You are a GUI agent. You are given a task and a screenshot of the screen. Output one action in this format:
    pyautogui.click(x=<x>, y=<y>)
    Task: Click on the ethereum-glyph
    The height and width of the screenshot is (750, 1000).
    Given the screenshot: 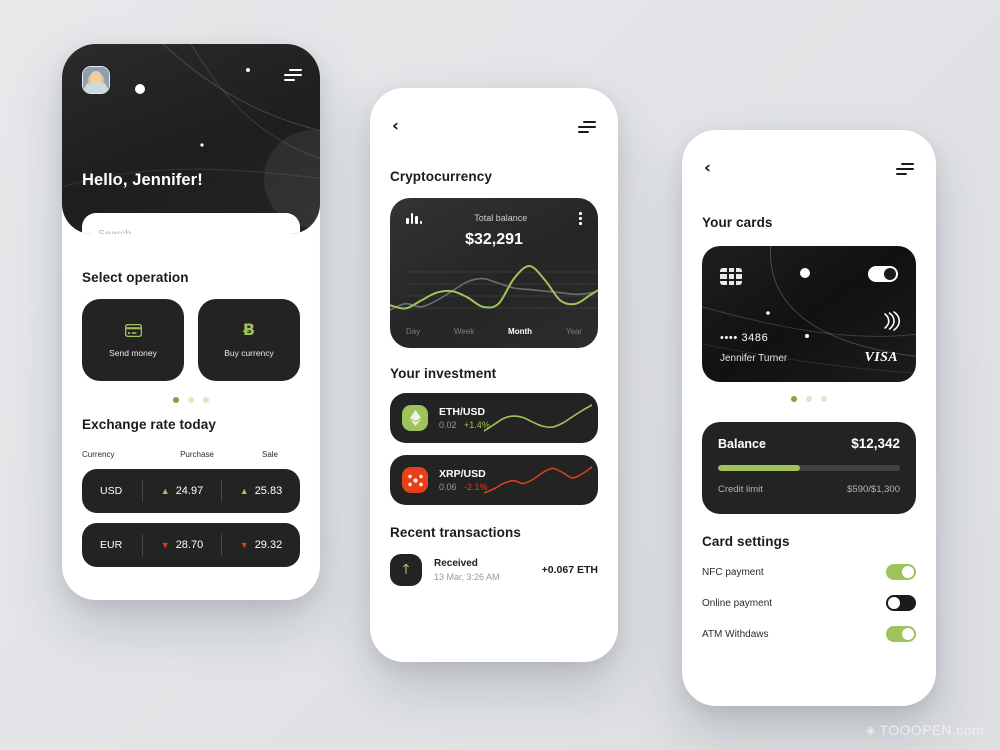 What is the action you would take?
    pyautogui.click(x=415, y=418)
    